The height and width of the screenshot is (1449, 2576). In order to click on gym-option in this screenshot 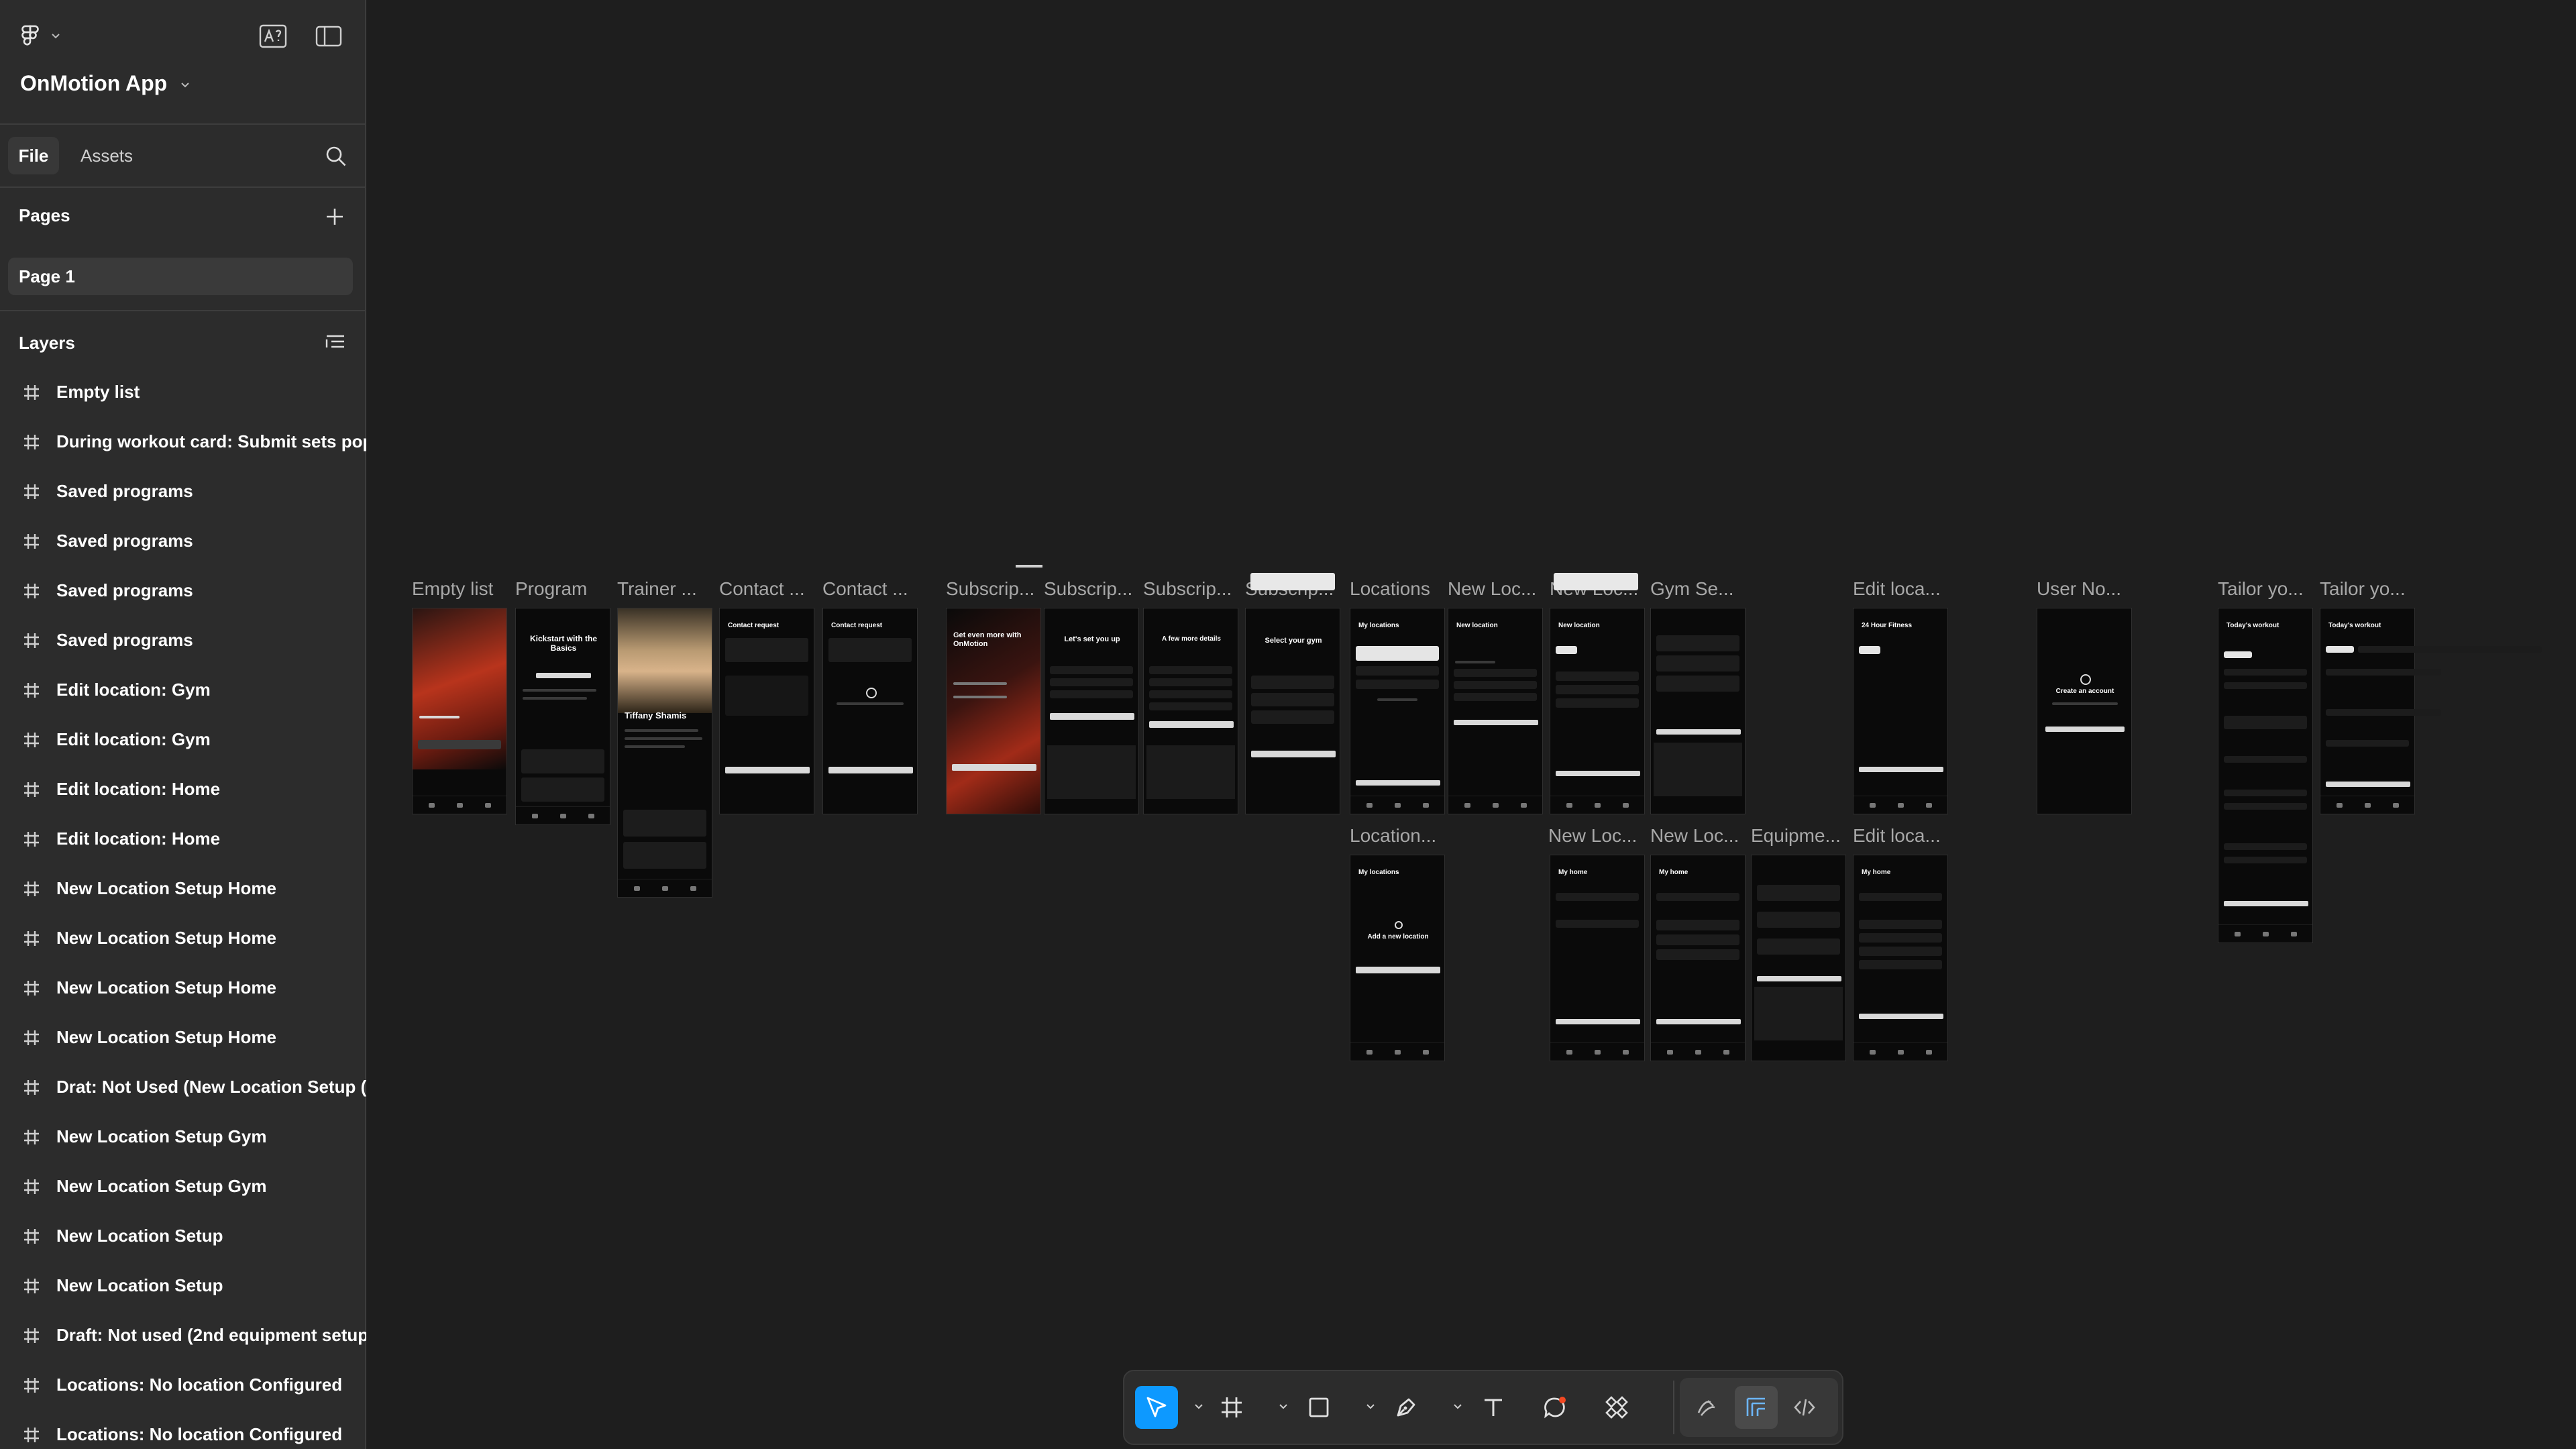, I will do `click(1292, 717)`.